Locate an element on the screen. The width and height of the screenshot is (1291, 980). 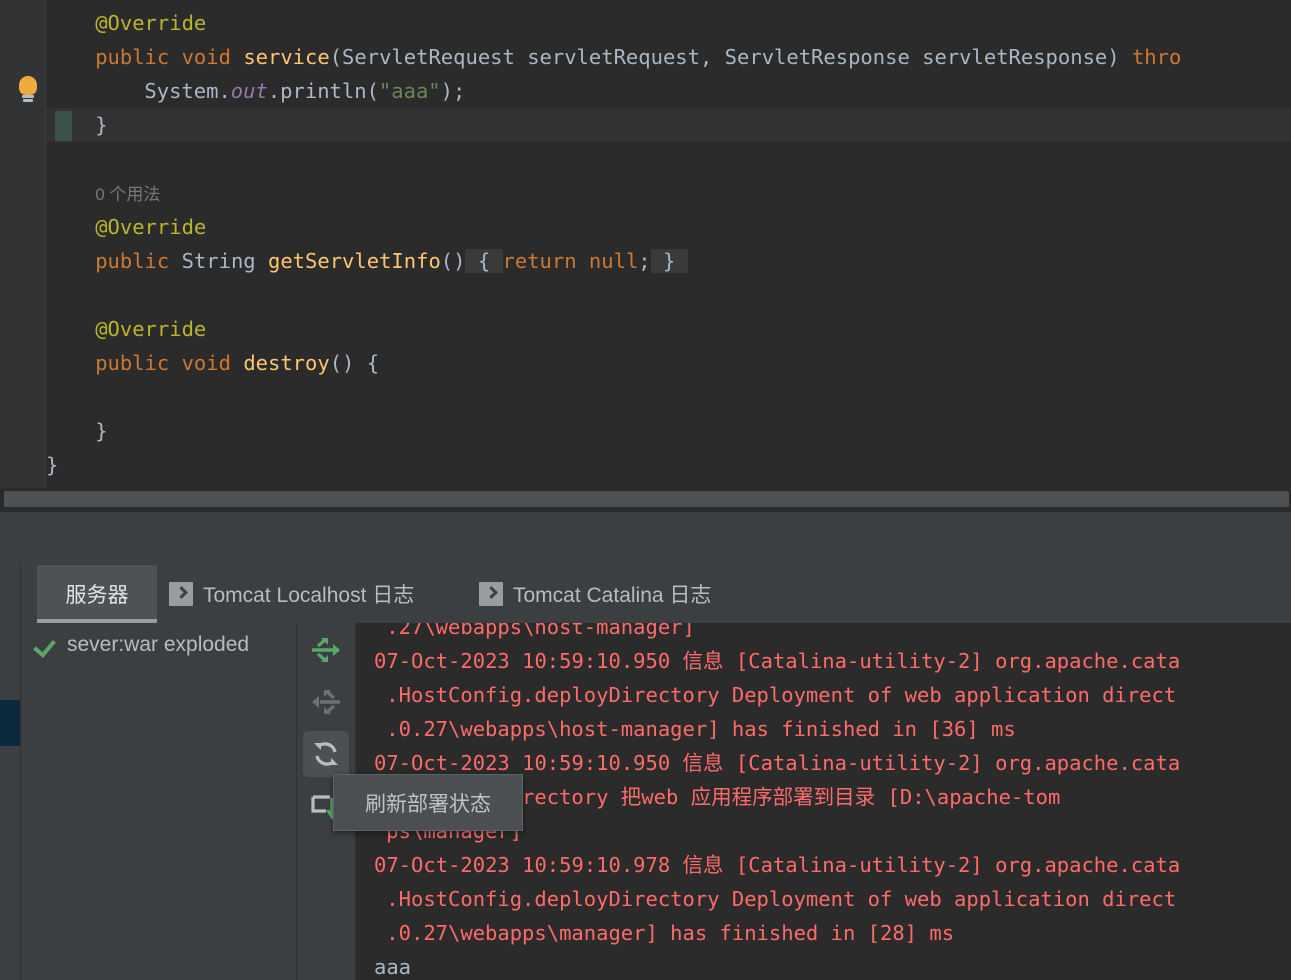
code-line: System.out.println("aaa"); is located at coordinates (304, 91).